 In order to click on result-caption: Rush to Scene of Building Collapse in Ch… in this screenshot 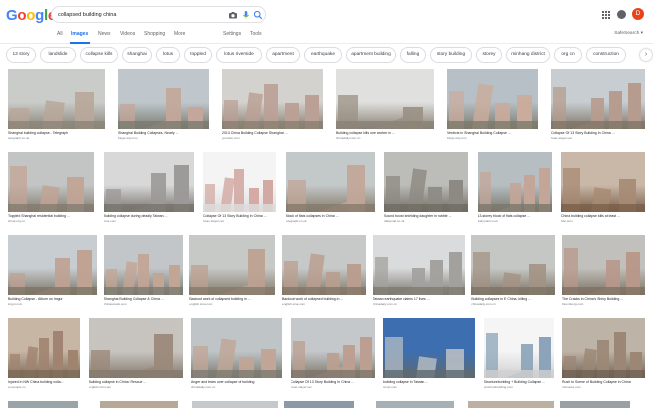, I will do `click(603, 382)`.